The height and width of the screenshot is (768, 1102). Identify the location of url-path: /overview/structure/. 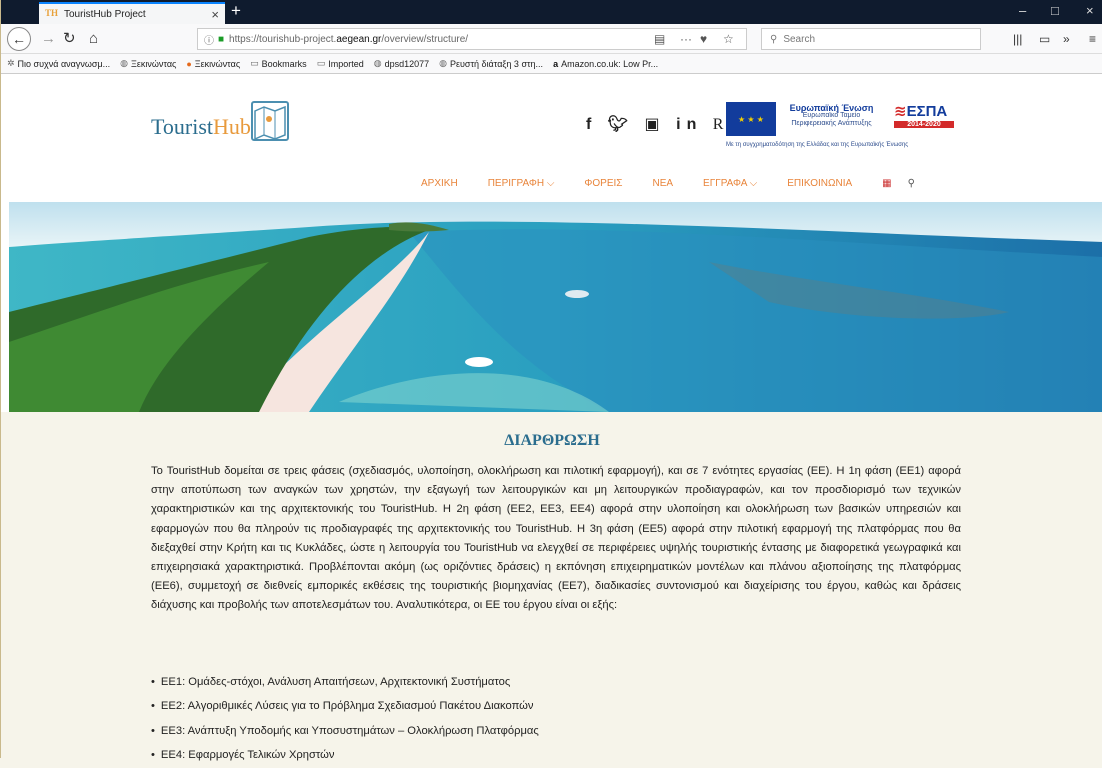
(425, 39).